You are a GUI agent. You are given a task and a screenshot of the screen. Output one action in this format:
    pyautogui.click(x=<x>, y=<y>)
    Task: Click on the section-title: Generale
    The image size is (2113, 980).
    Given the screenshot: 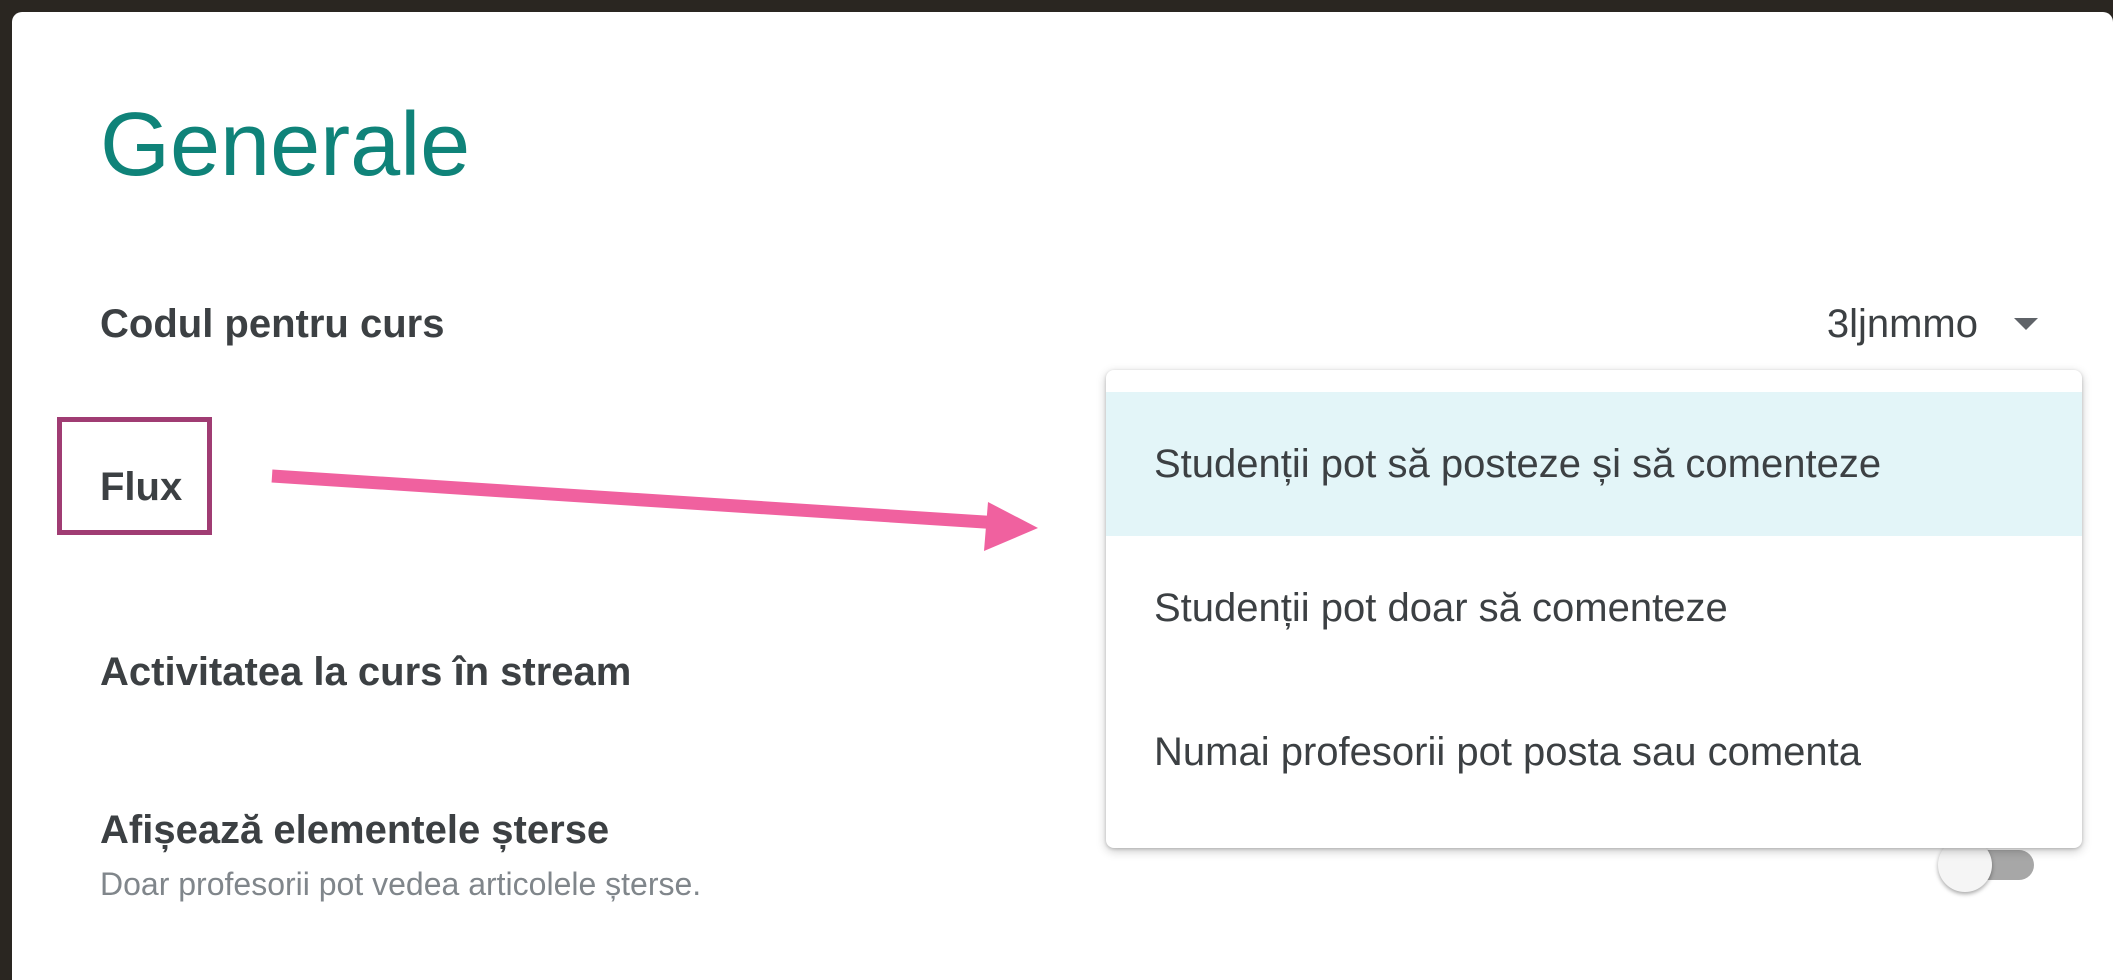 What is the action you would take?
    pyautogui.click(x=285, y=145)
    